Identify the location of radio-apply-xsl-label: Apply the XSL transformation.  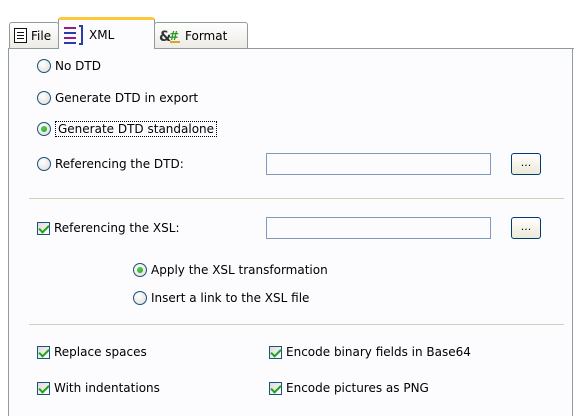
(239, 270).